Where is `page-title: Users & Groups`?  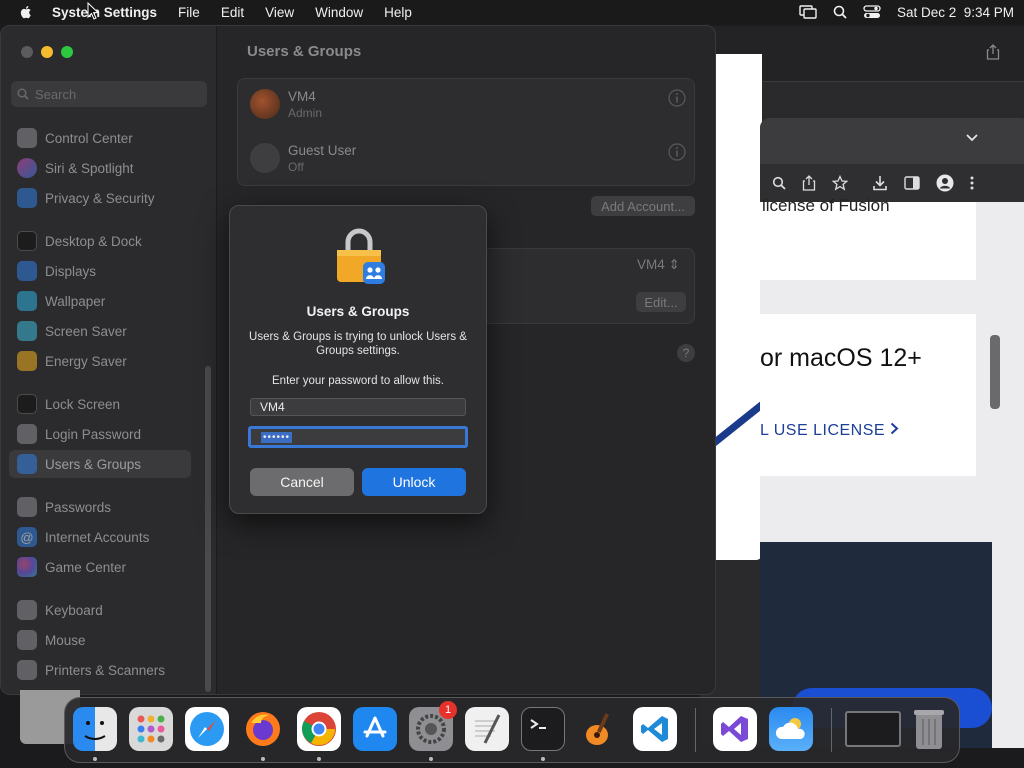 page-title: Users & Groups is located at coordinates (304, 51).